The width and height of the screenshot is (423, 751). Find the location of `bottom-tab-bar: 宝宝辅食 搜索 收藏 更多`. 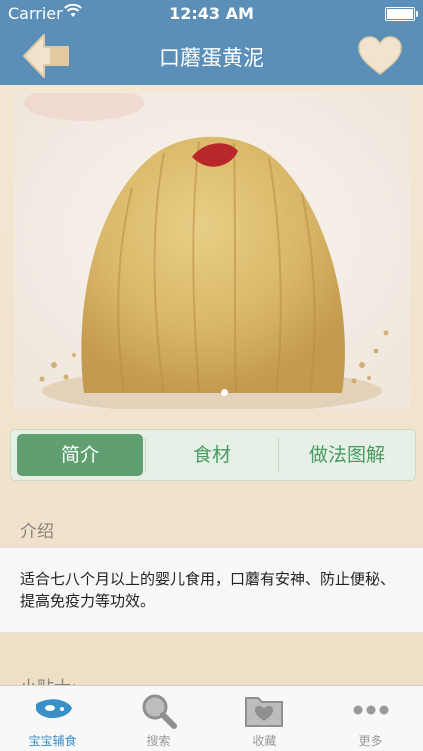

bottom-tab-bar: 宝宝辅食 搜索 收藏 更多 is located at coordinates (211, 718).